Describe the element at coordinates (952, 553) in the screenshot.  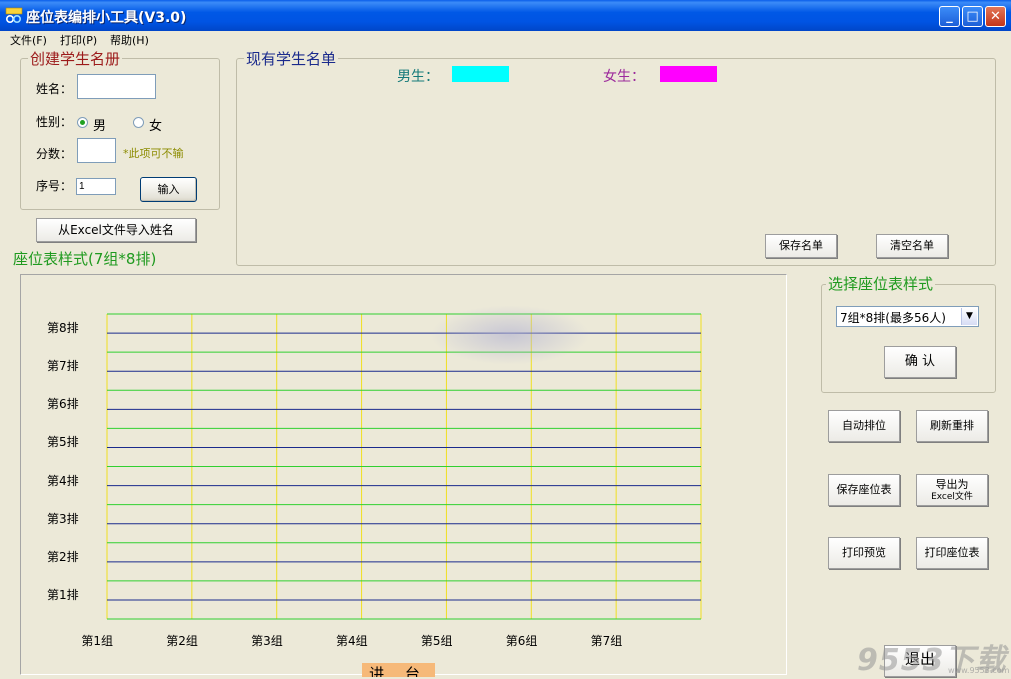
I see `print-seat-button: 打印座位表` at that location.